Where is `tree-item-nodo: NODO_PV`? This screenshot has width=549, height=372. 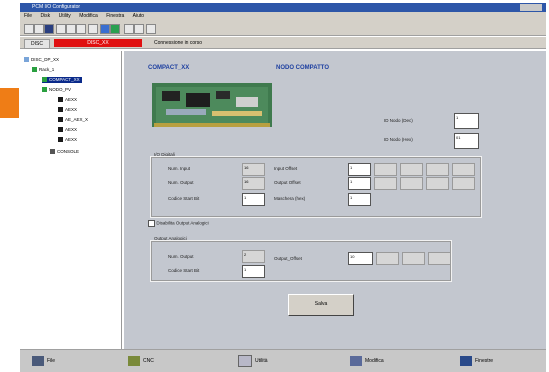
tree-item-nodo: NODO_PV is located at coordinates (56, 90).